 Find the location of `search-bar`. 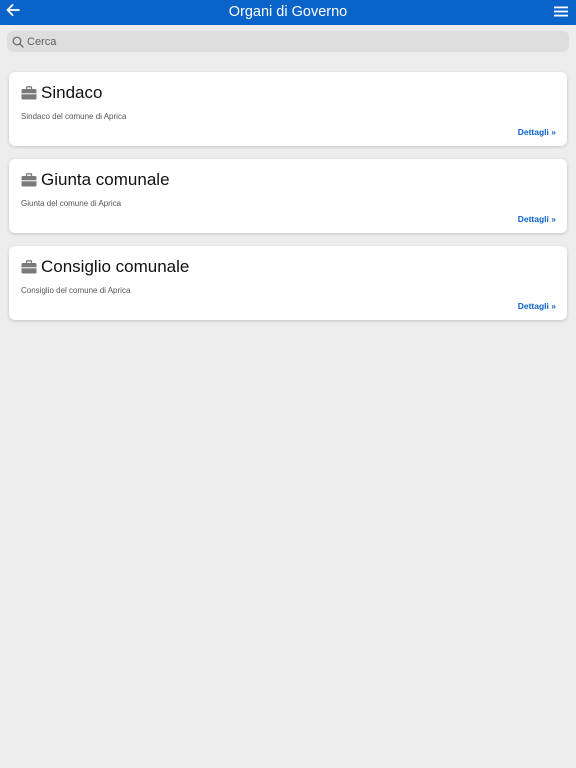

search-bar is located at coordinates (288, 41).